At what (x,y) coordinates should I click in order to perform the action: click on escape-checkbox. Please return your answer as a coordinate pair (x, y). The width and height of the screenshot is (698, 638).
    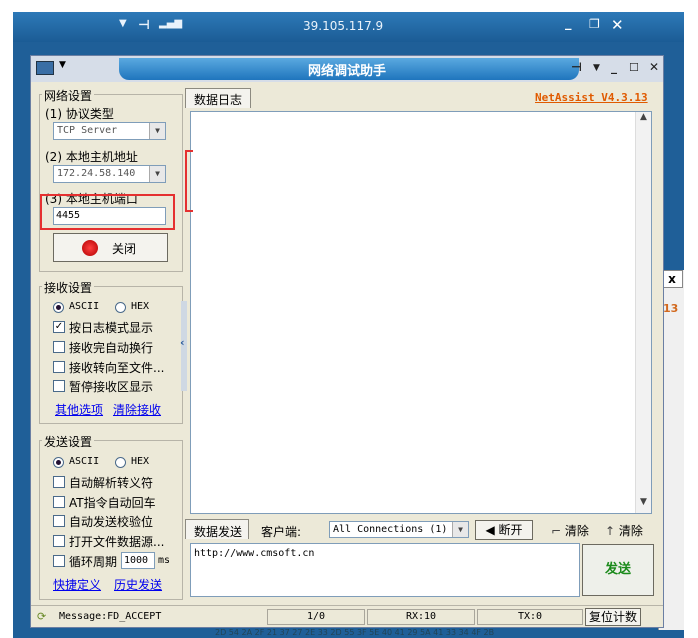
    Looking at the image, I should click on (59, 482).